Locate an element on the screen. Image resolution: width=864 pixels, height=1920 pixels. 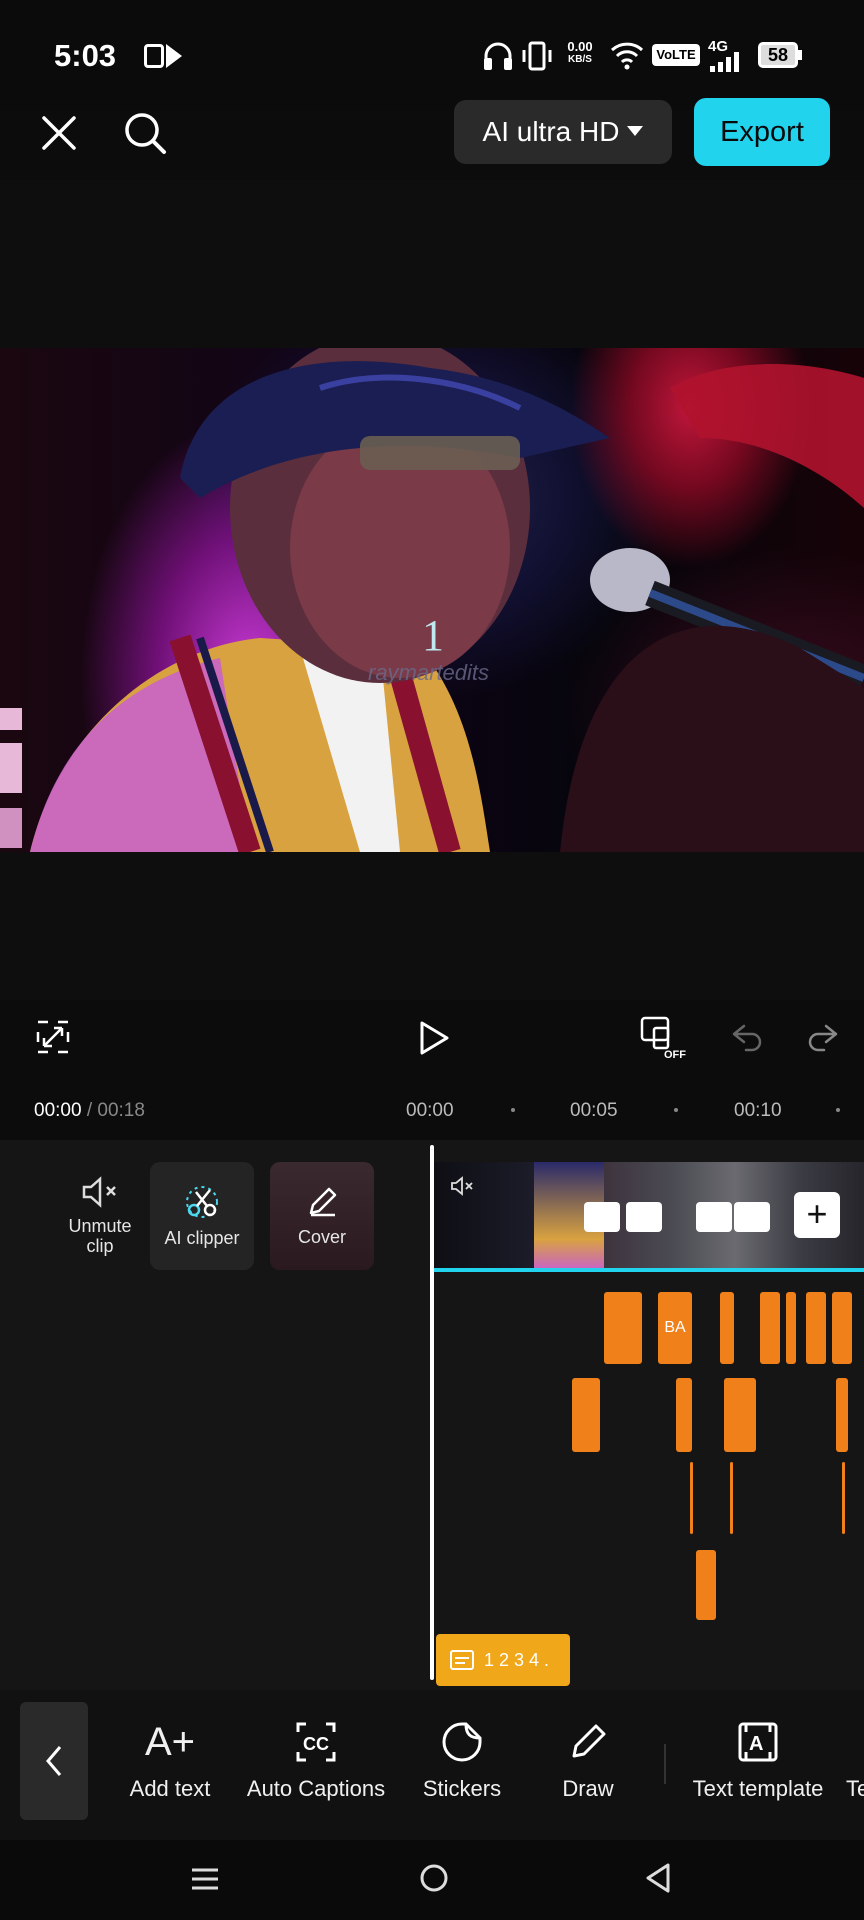
muted-icon is located at coordinates (462, 1186).